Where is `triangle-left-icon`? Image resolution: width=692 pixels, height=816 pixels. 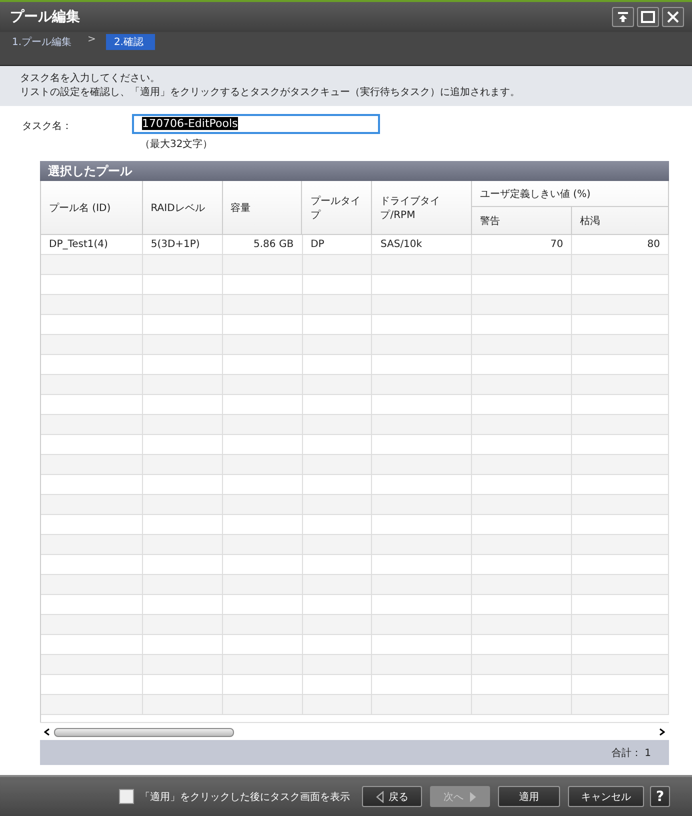 triangle-left-icon is located at coordinates (380, 796).